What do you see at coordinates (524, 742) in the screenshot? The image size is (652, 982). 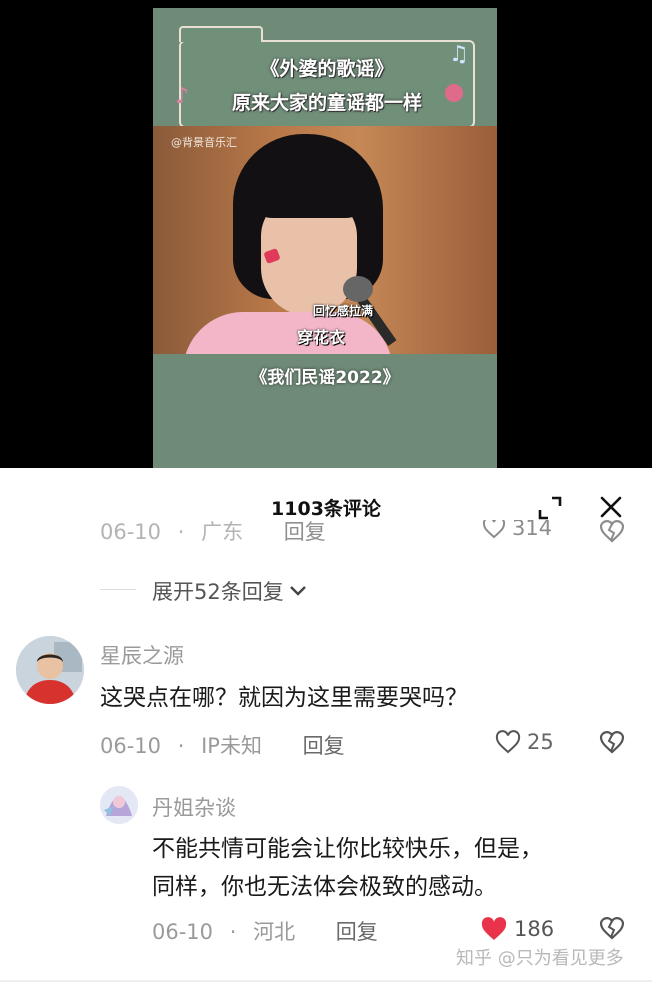 I see `like-button: 25` at bounding box center [524, 742].